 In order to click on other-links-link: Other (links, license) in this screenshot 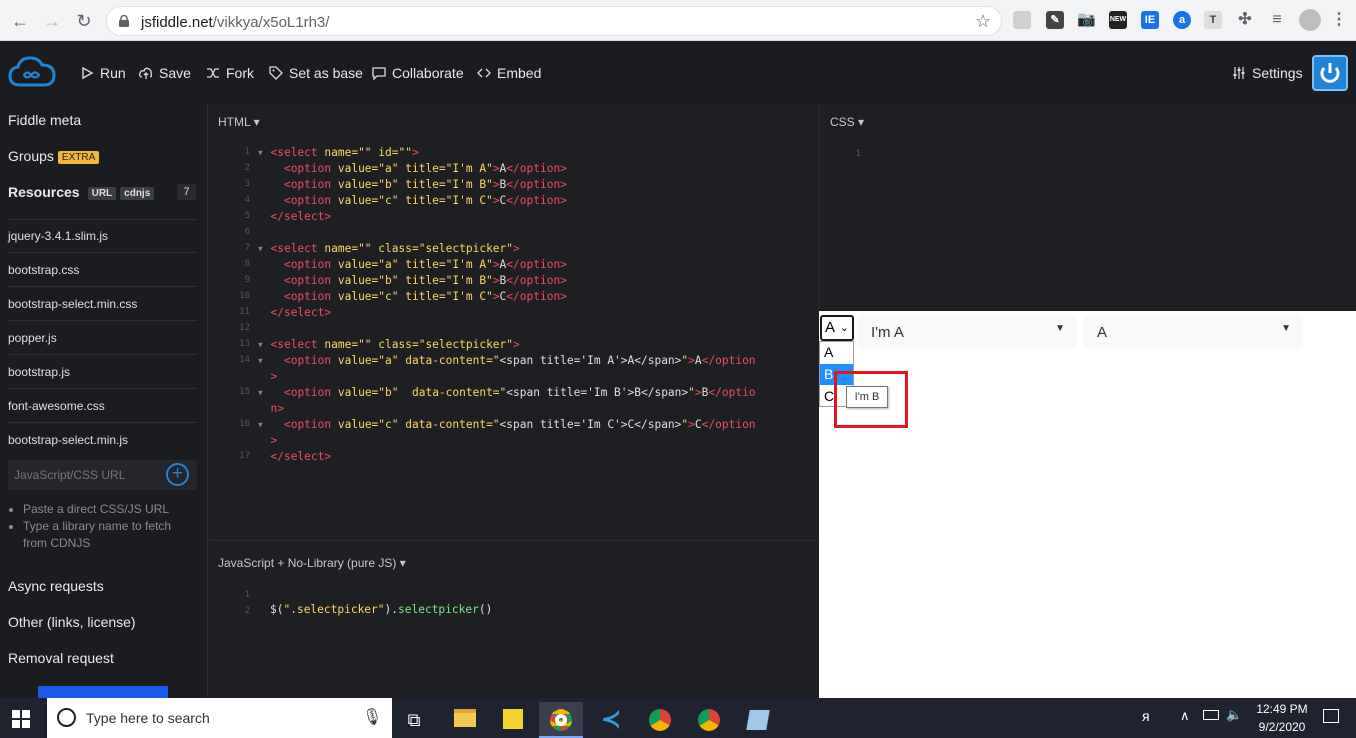, I will do `click(72, 622)`.